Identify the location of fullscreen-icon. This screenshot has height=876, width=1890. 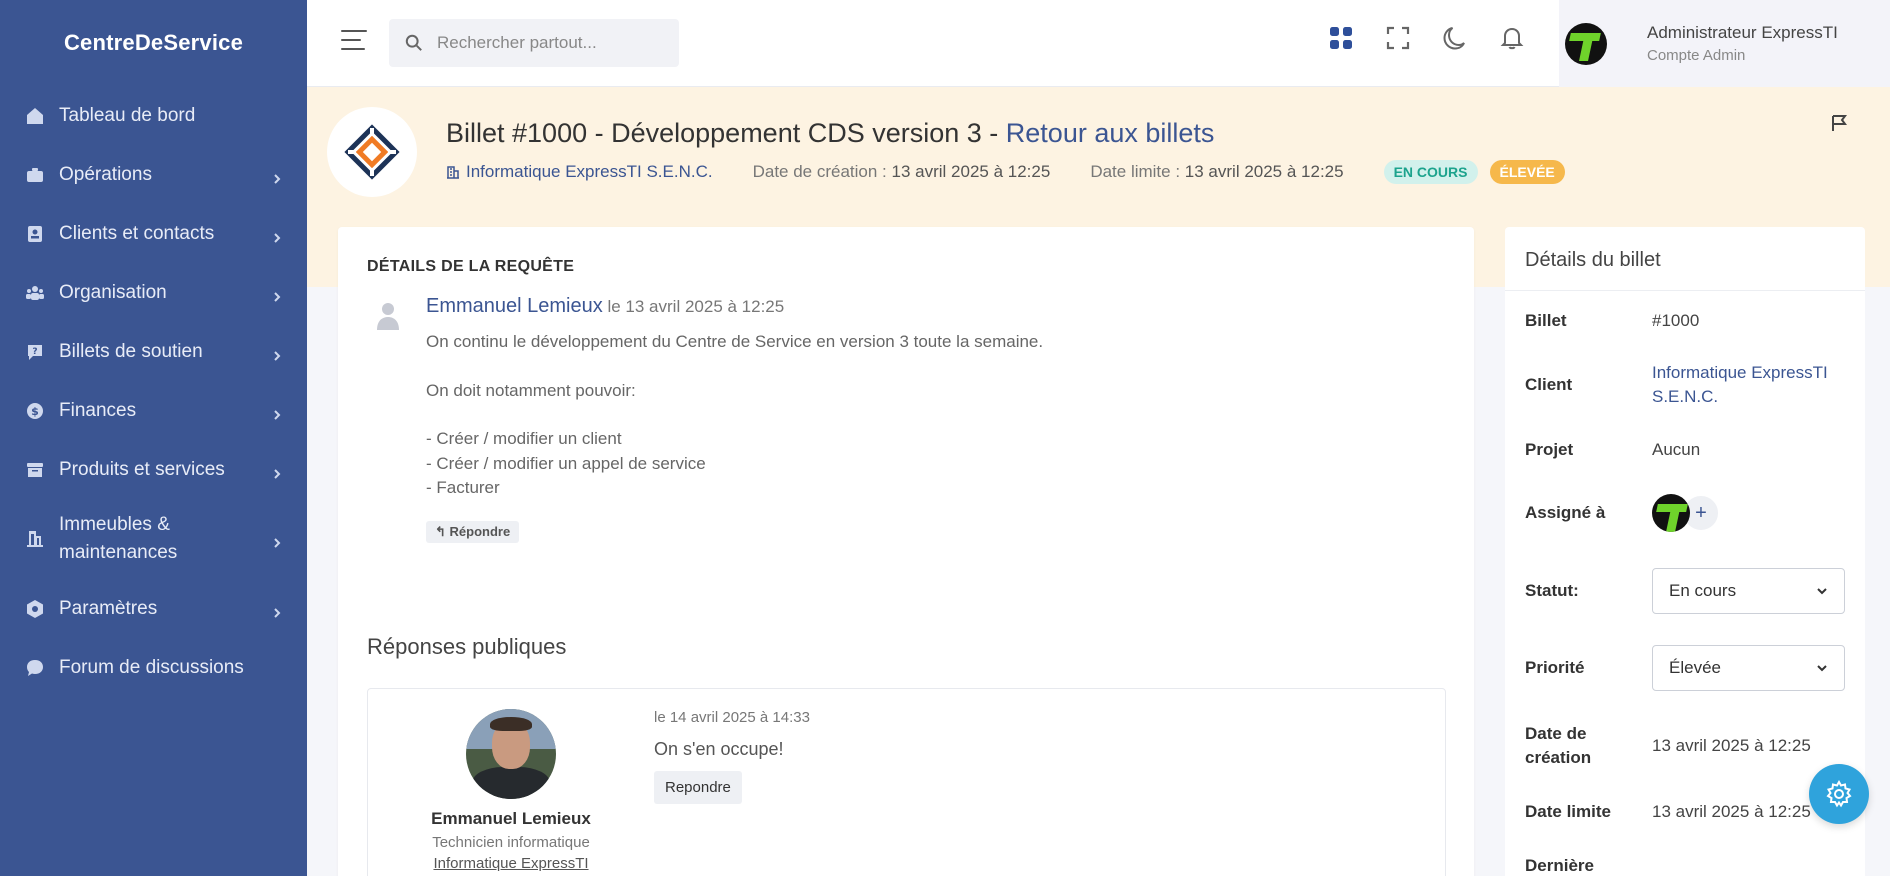
(1398, 38).